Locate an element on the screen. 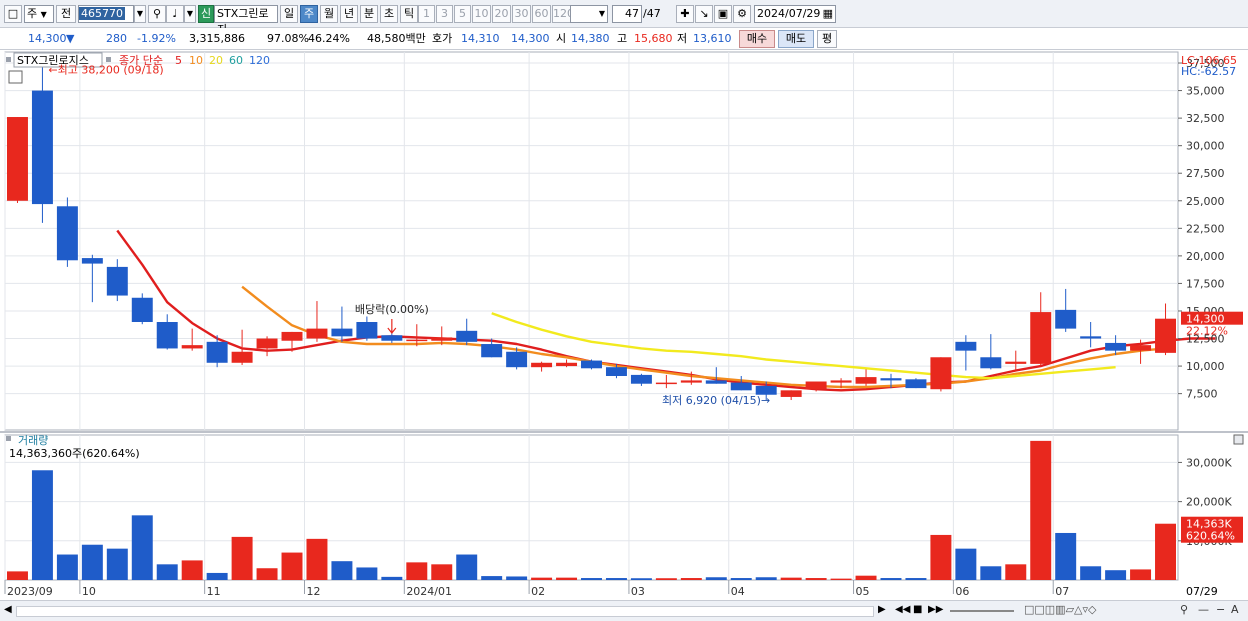  buy-button: 매수 is located at coordinates (757, 39).